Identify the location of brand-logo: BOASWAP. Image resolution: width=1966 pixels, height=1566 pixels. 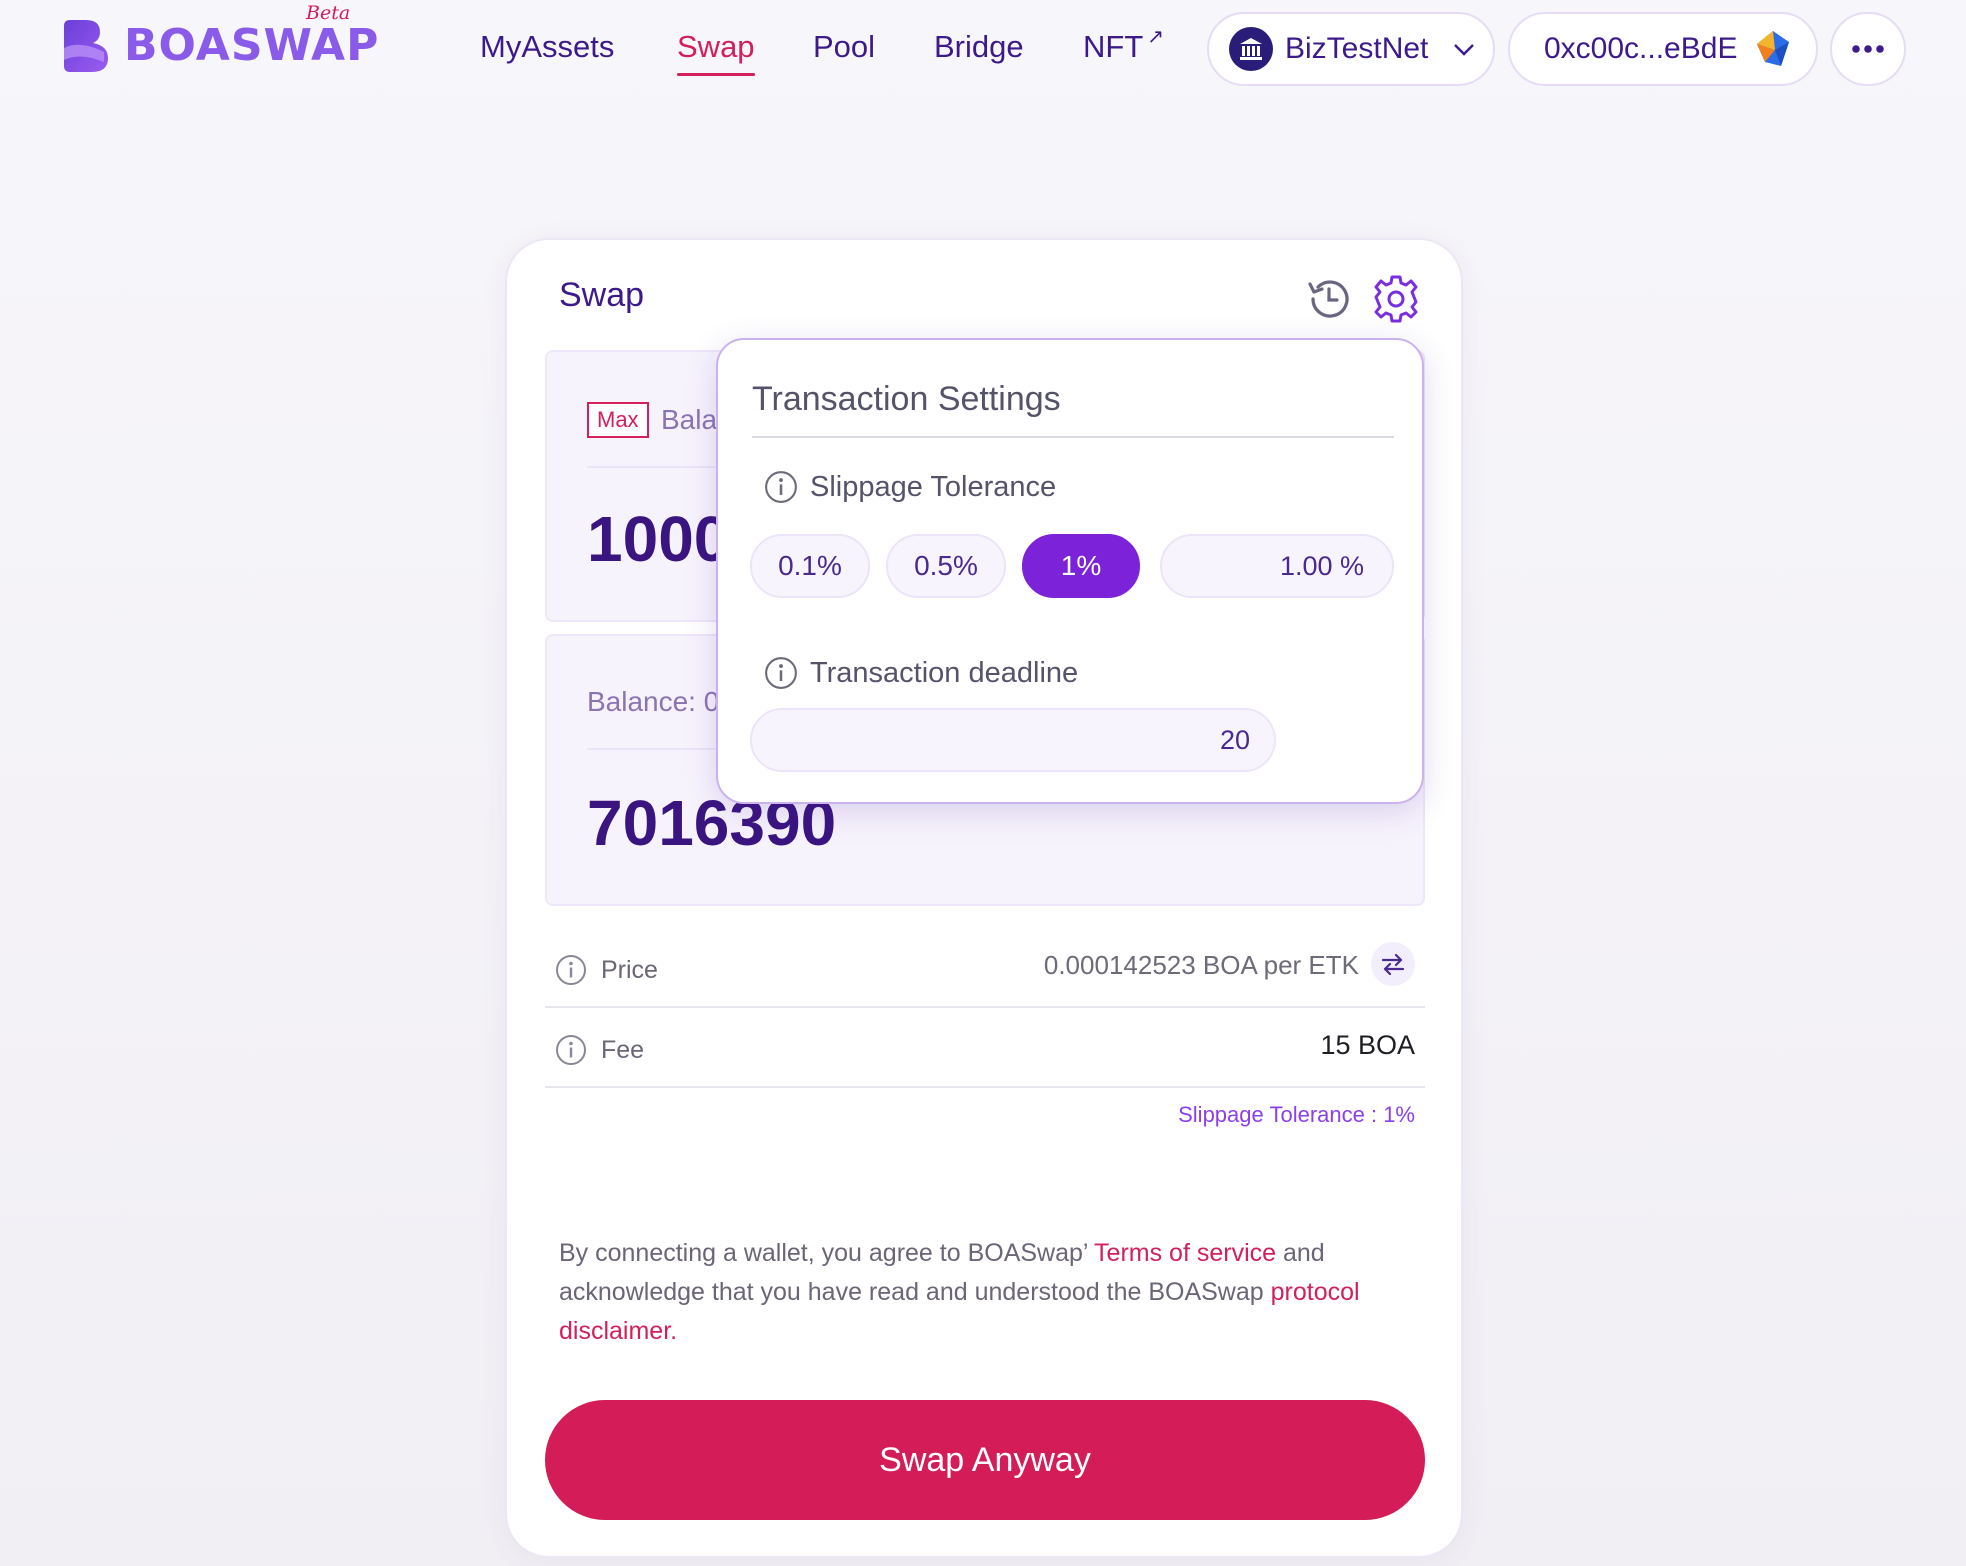
(219, 46).